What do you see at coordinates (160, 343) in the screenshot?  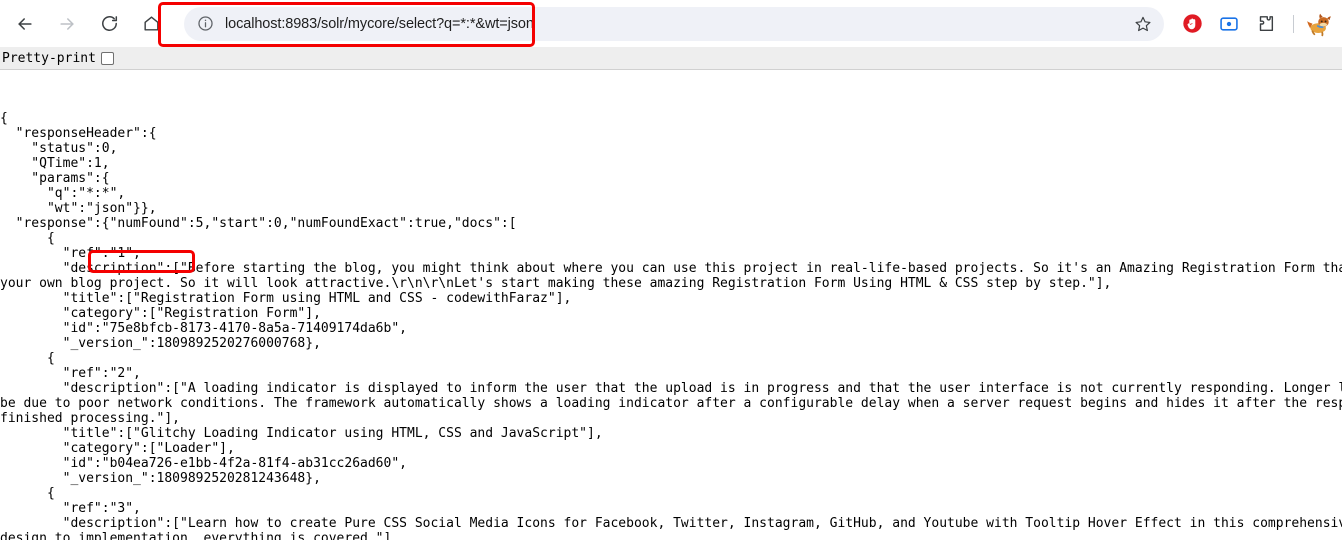 I see `json-line: "_version_":1809892520276000768},` at bounding box center [160, 343].